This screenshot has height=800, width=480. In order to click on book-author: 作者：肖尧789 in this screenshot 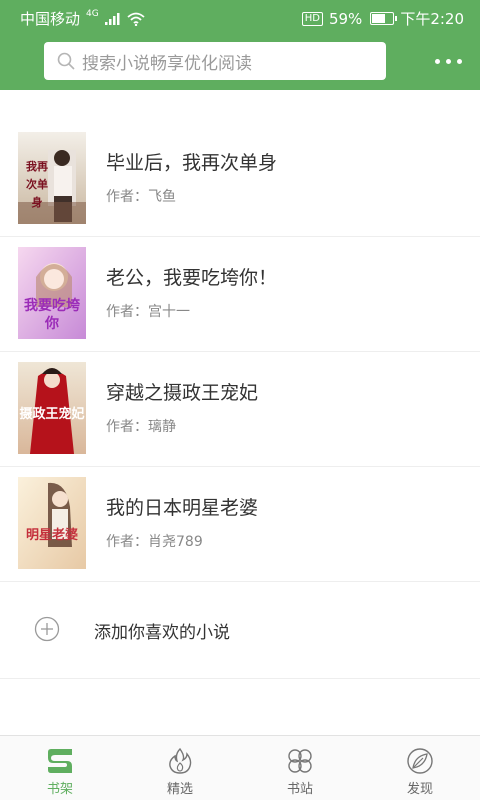, I will do `click(154, 542)`.